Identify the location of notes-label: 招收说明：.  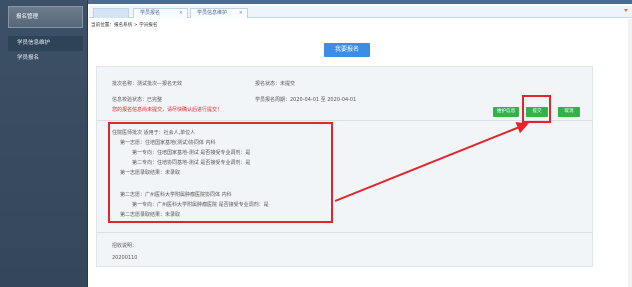
(125, 246).